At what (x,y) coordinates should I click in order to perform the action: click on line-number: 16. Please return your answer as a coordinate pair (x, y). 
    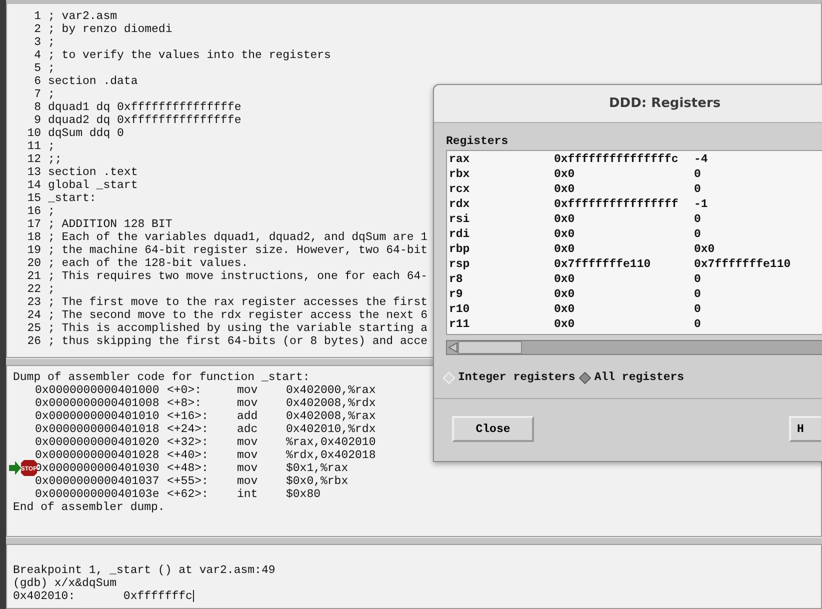
    Looking at the image, I should click on (34, 211).